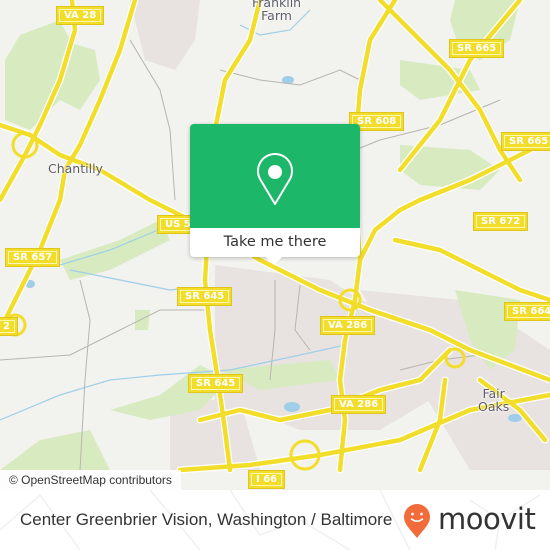  I want to click on map-attribution: © OpenStreetMap contributors, so click(90, 480).